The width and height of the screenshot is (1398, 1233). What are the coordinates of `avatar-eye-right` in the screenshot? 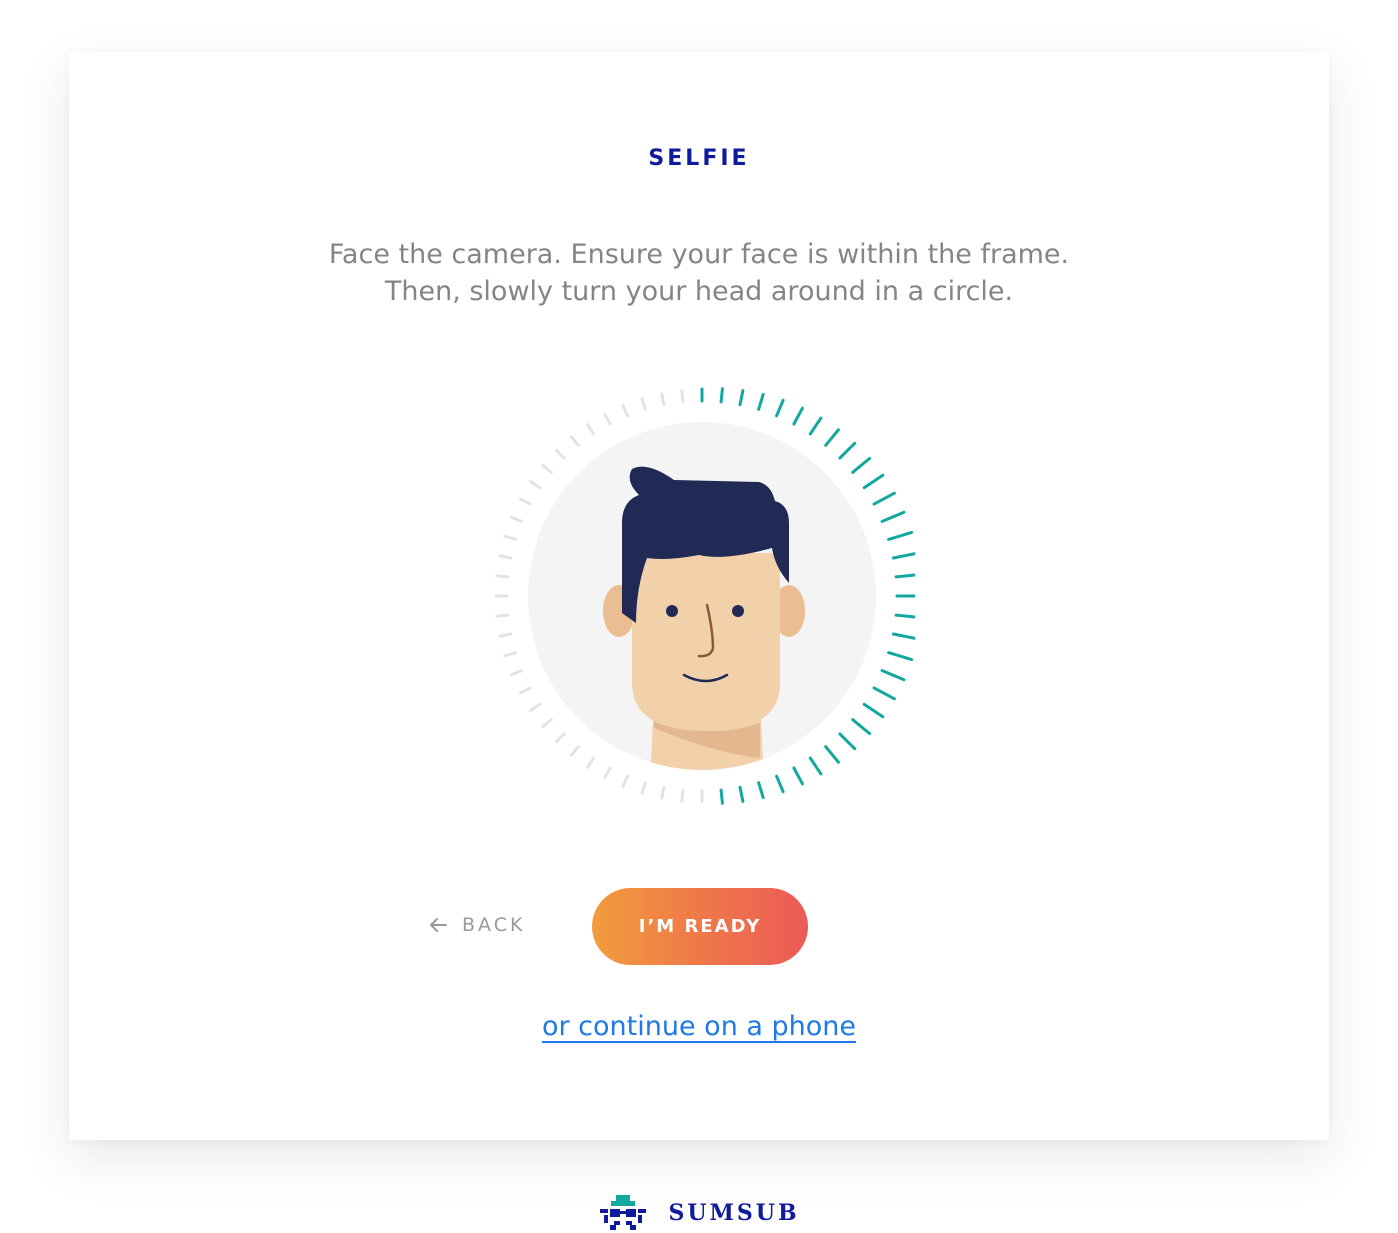 It's located at (738, 611).